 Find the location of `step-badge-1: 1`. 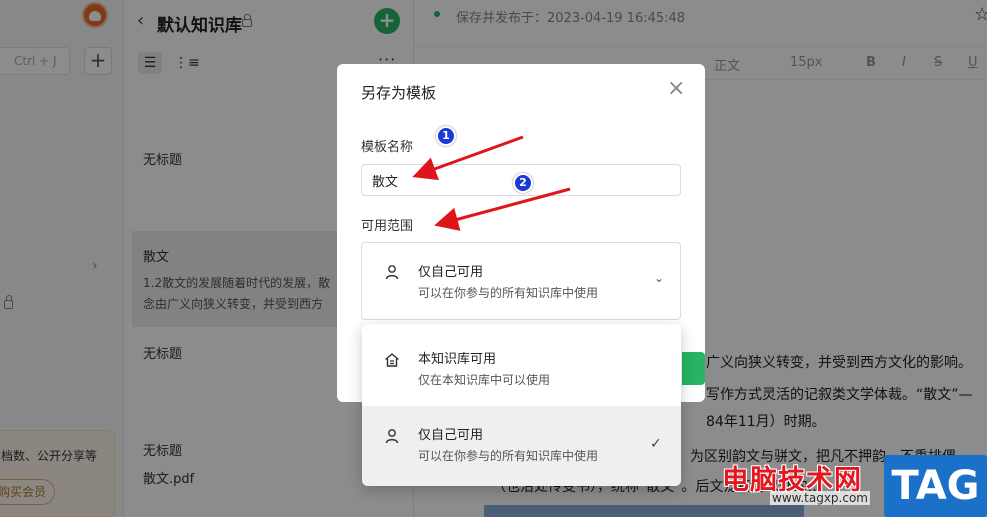

step-badge-1: 1 is located at coordinates (446, 136).